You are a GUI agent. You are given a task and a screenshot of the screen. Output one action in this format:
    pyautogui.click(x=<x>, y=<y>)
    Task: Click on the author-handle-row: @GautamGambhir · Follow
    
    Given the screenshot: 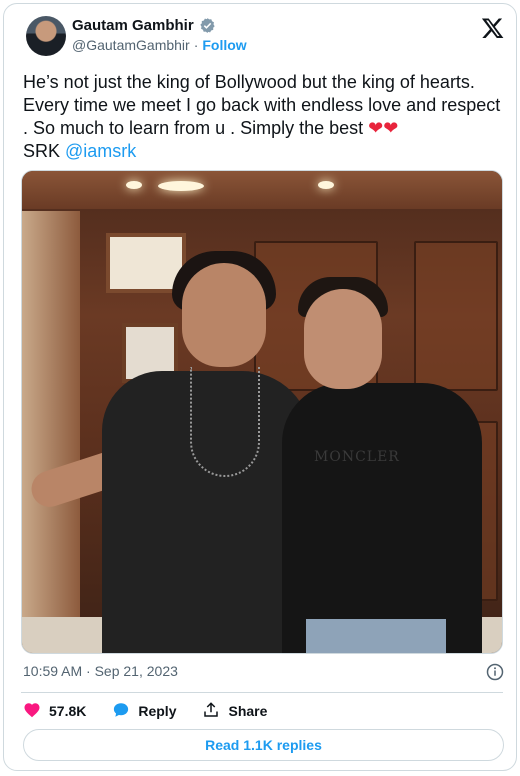 What is the action you would take?
    pyautogui.click(x=159, y=45)
    